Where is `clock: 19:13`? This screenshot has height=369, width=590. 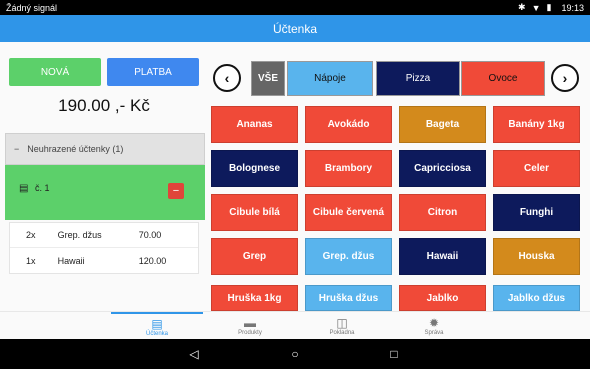
clock: 19:13 is located at coordinates (572, 7).